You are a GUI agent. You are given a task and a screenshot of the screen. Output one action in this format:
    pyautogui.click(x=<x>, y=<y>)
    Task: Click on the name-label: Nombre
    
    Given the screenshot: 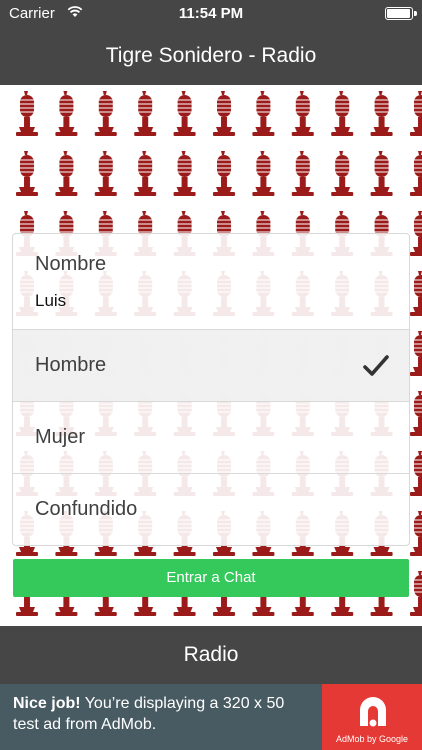 What is the action you would take?
    pyautogui.click(x=71, y=264)
    